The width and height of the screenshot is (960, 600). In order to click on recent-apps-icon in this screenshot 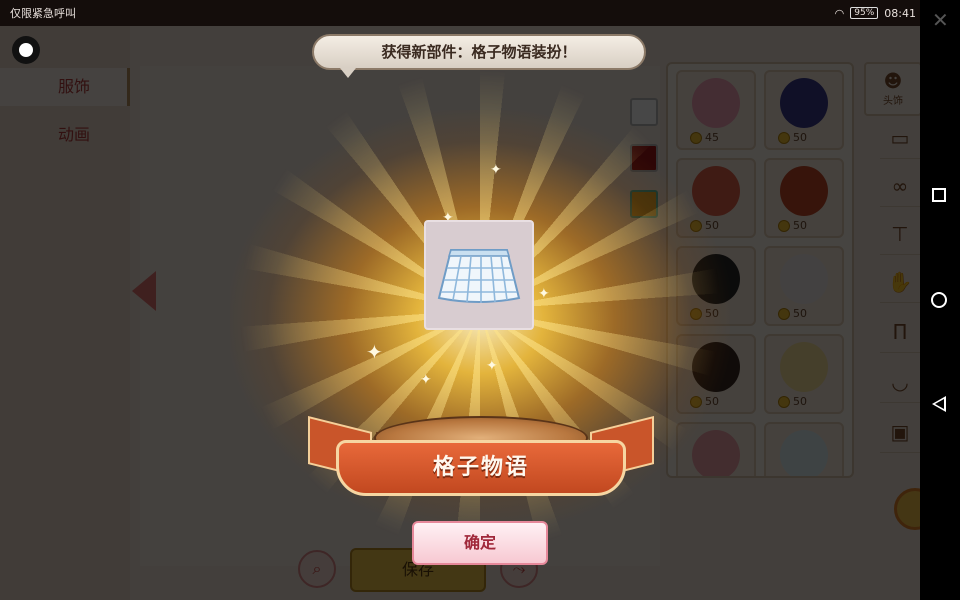, I will do `click(939, 195)`.